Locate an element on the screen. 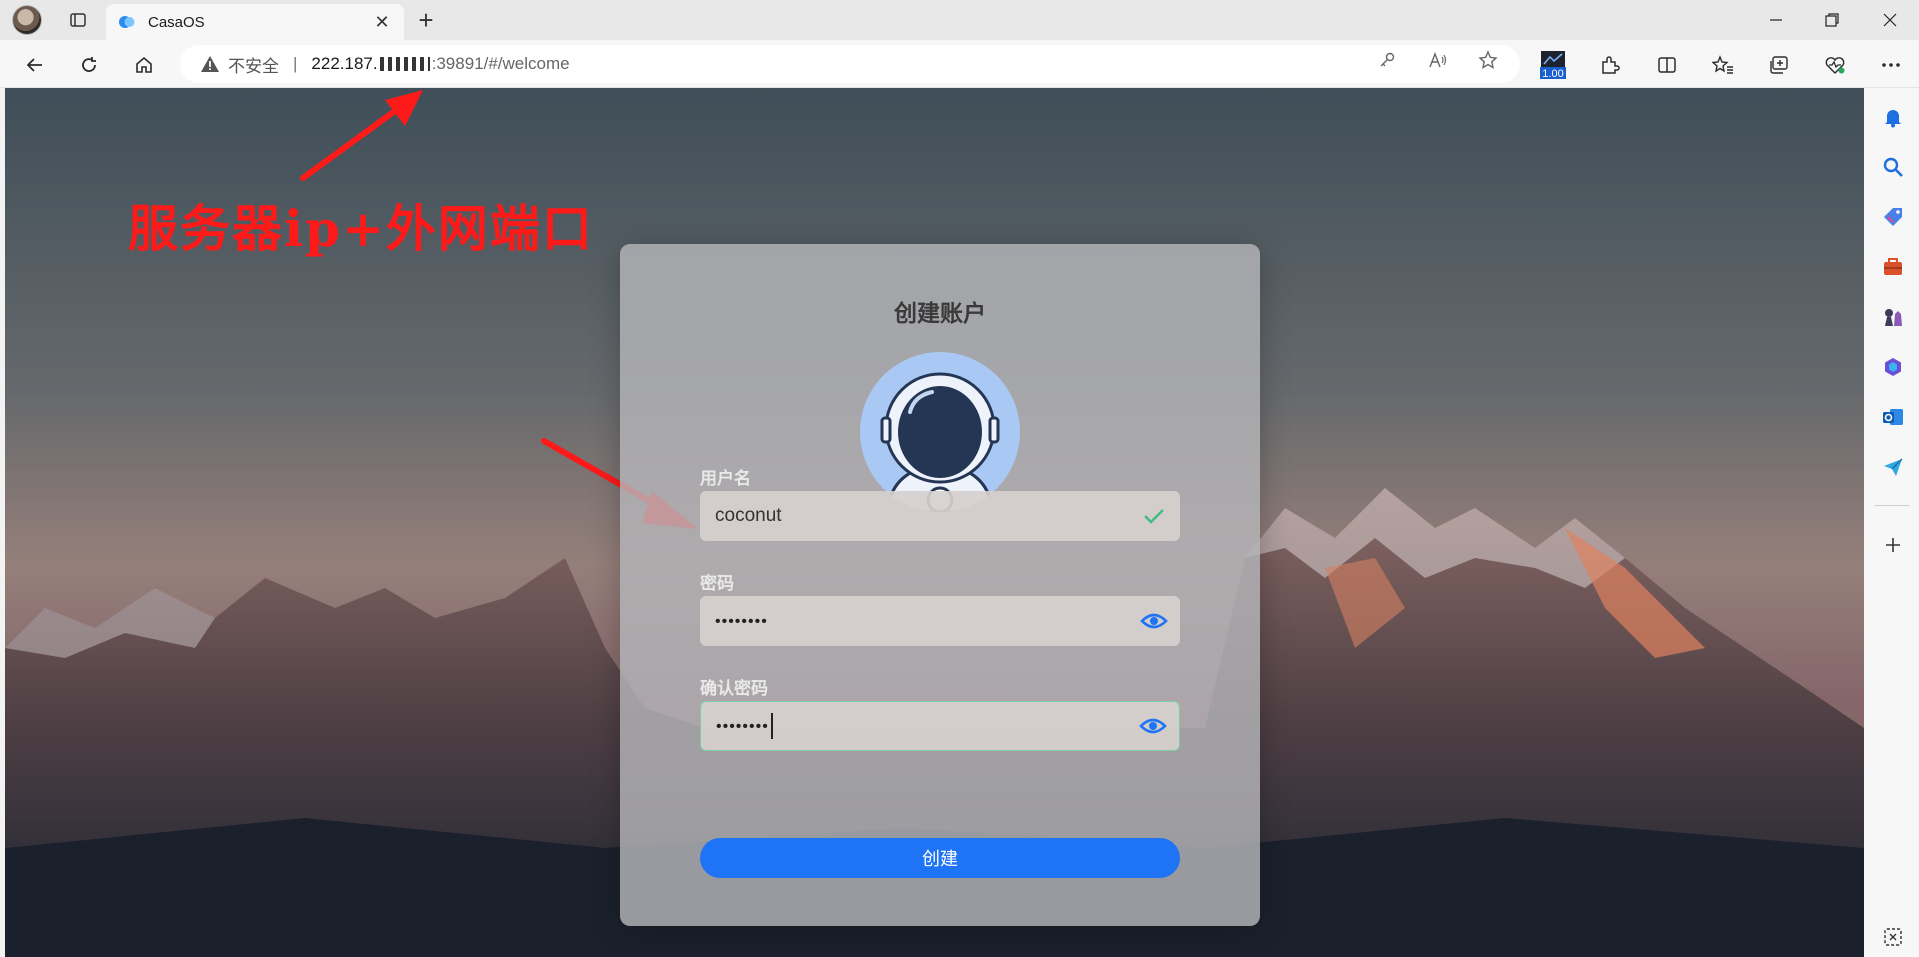 This screenshot has height=957, width=1919. warning-icon is located at coordinates (210, 64).